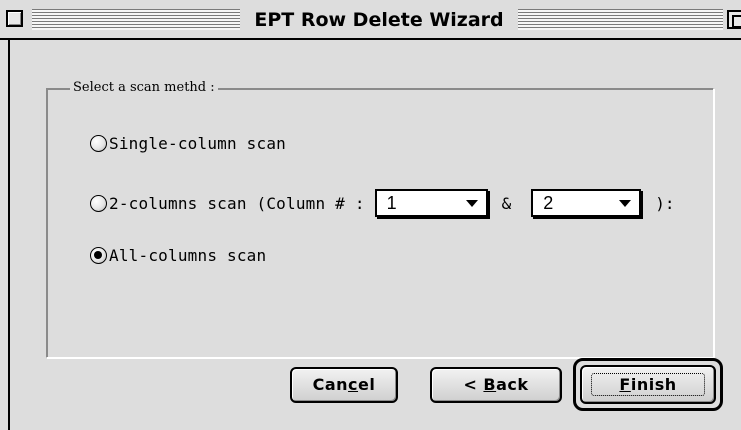 This screenshot has height=430, width=741. I want to click on back-label-post: ack, so click(512, 384).